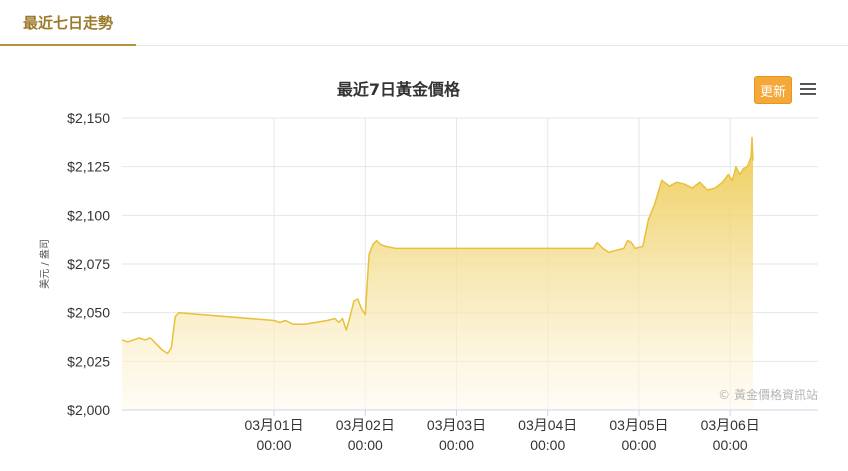 Image resolution: width=848 pixels, height=471 pixels. What do you see at coordinates (730, 425) in the screenshot?
I see `x-tick-label-date: 03月06日` at bounding box center [730, 425].